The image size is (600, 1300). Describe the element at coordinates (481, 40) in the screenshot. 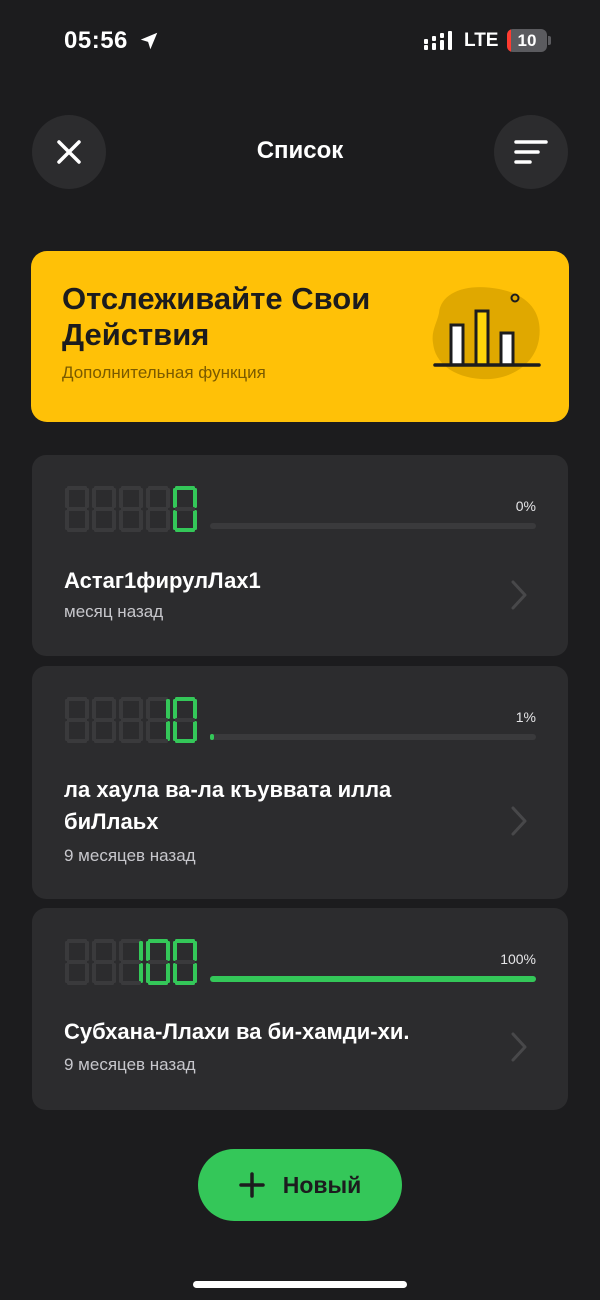

I see `network-type: LTE` at that location.